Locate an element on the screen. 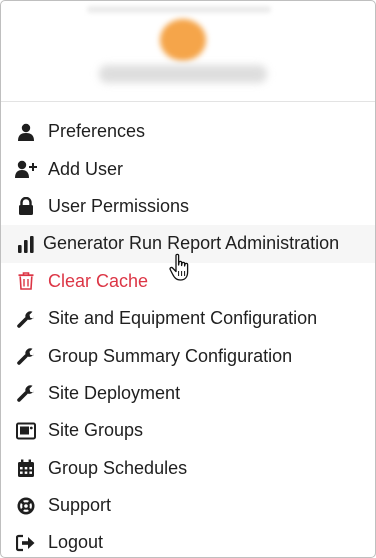  menu-item-label: Site and Equipment Configuration is located at coordinates (183, 318).